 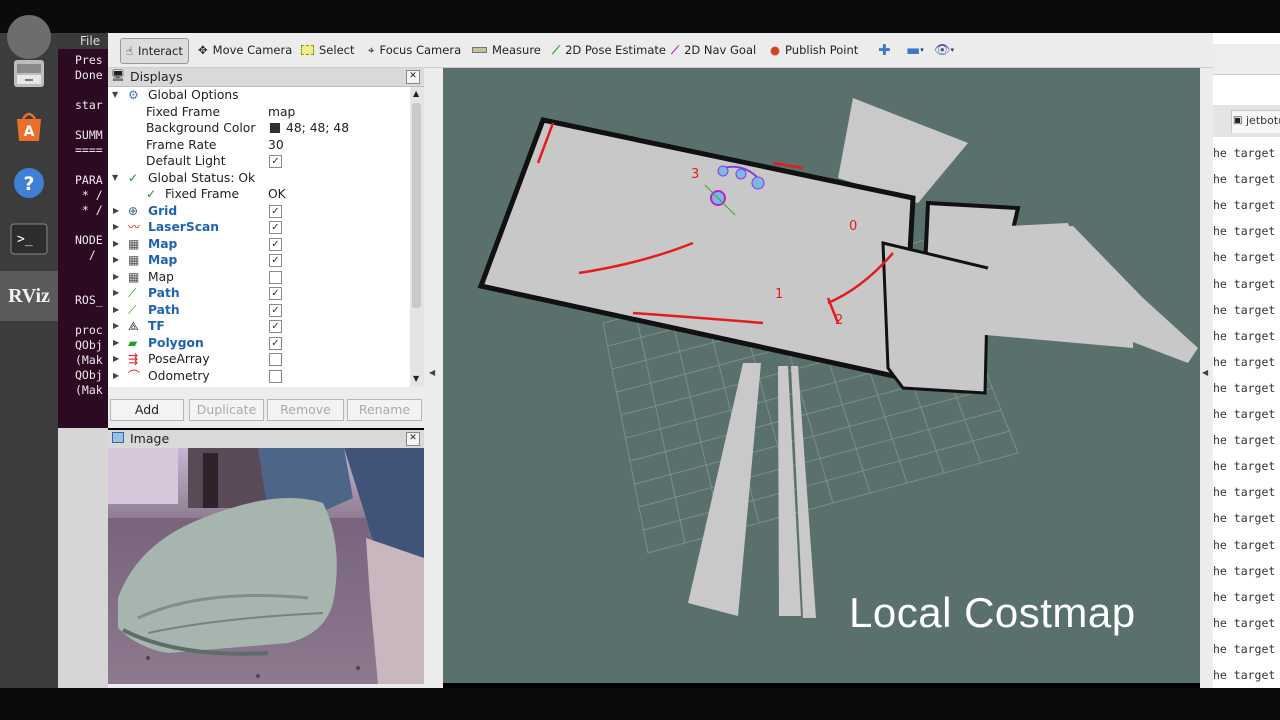 I want to click on display-item-laserscan: ▶ 〰 LaserScan ✓, so click(x=259, y=227).